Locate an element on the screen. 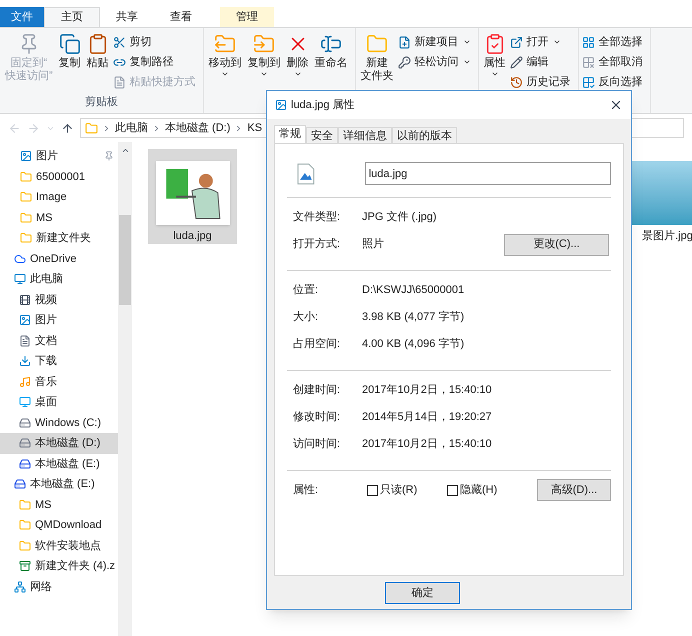 The width and height of the screenshot is (692, 636). nav-item: Image is located at coordinates (59, 197).